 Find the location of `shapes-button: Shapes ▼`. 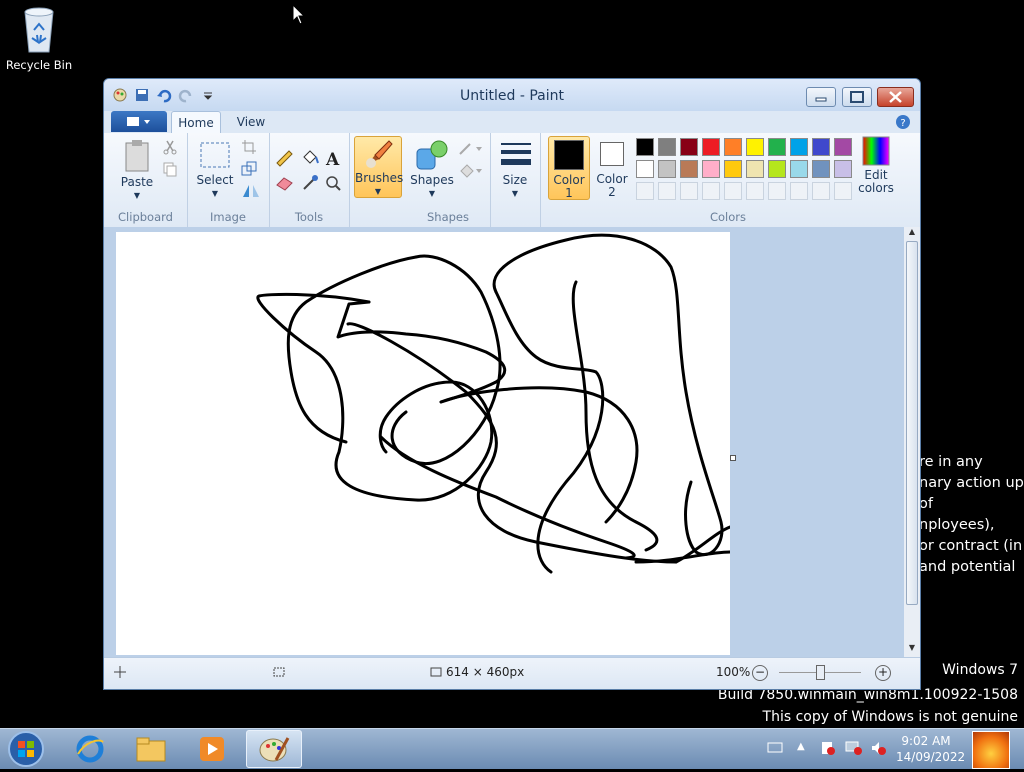

shapes-button: Shapes ▼ is located at coordinates (432, 169).